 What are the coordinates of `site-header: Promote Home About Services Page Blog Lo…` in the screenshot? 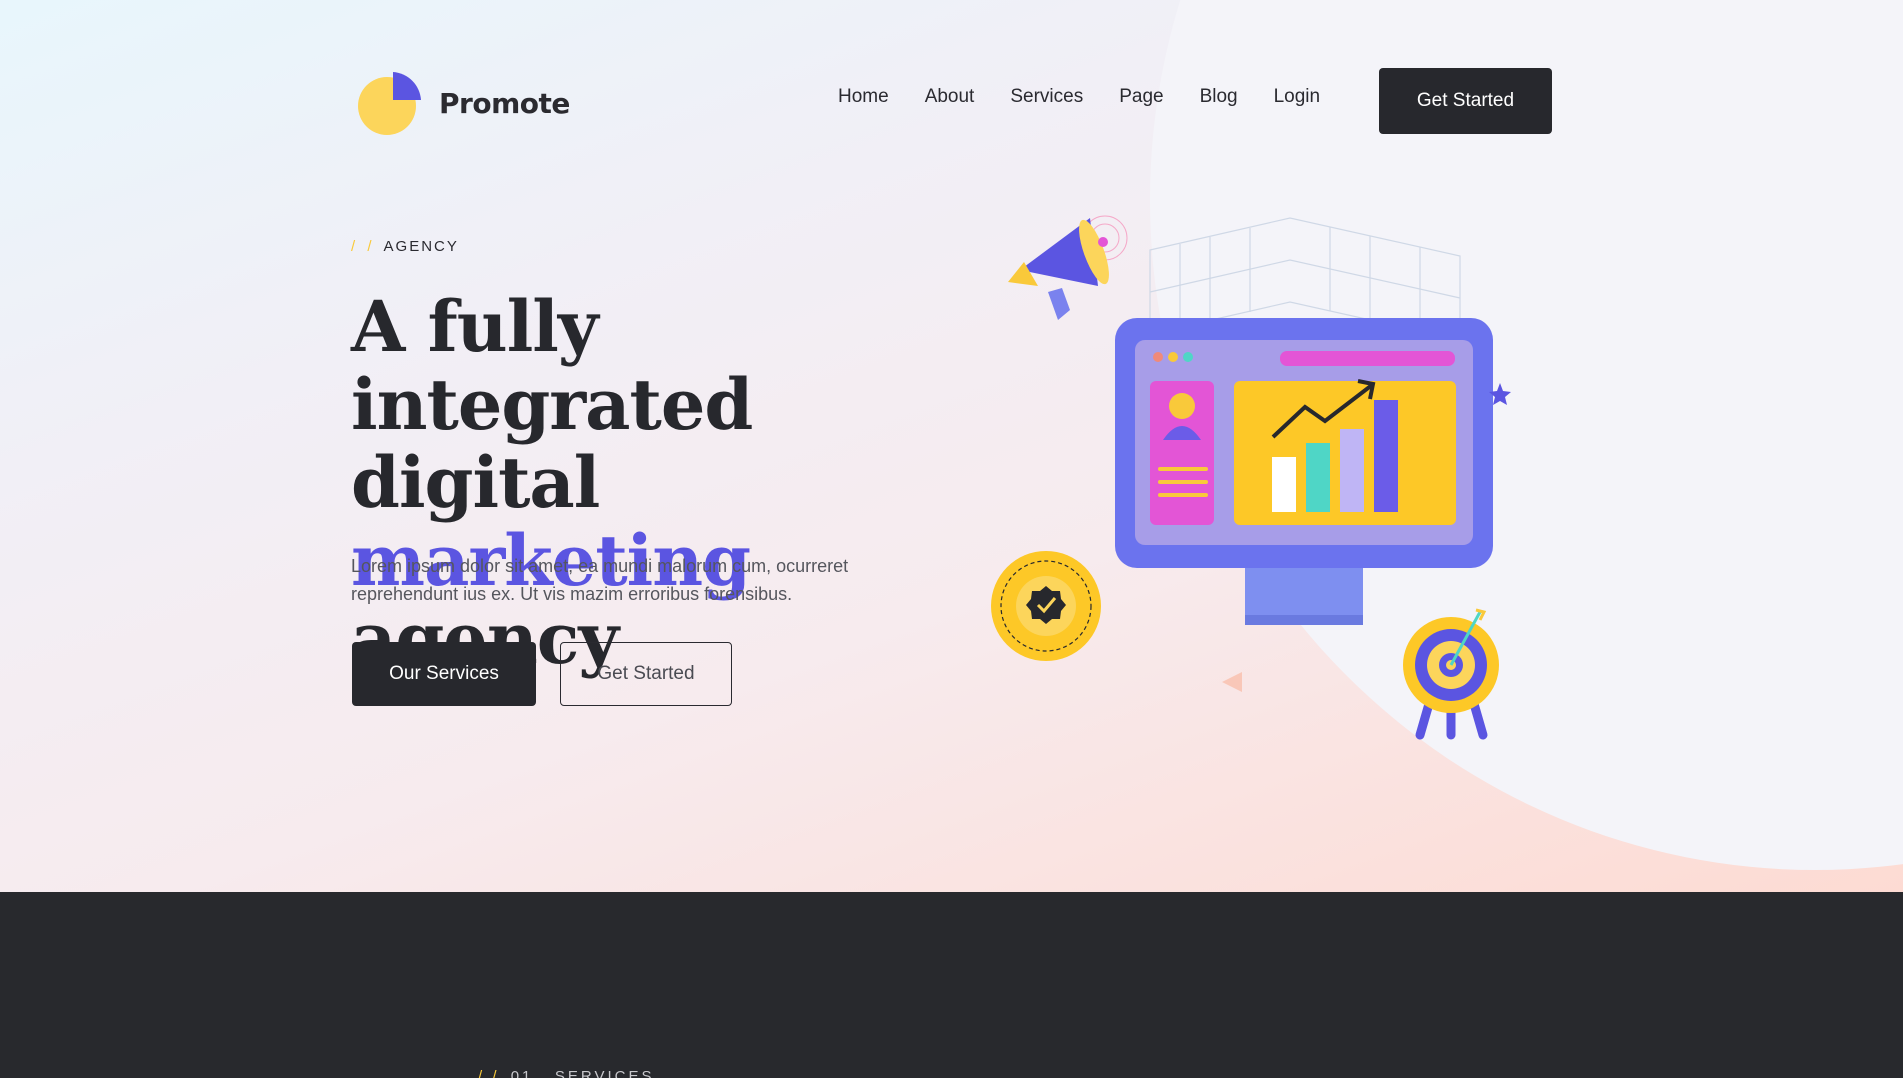 It's located at (952, 96).